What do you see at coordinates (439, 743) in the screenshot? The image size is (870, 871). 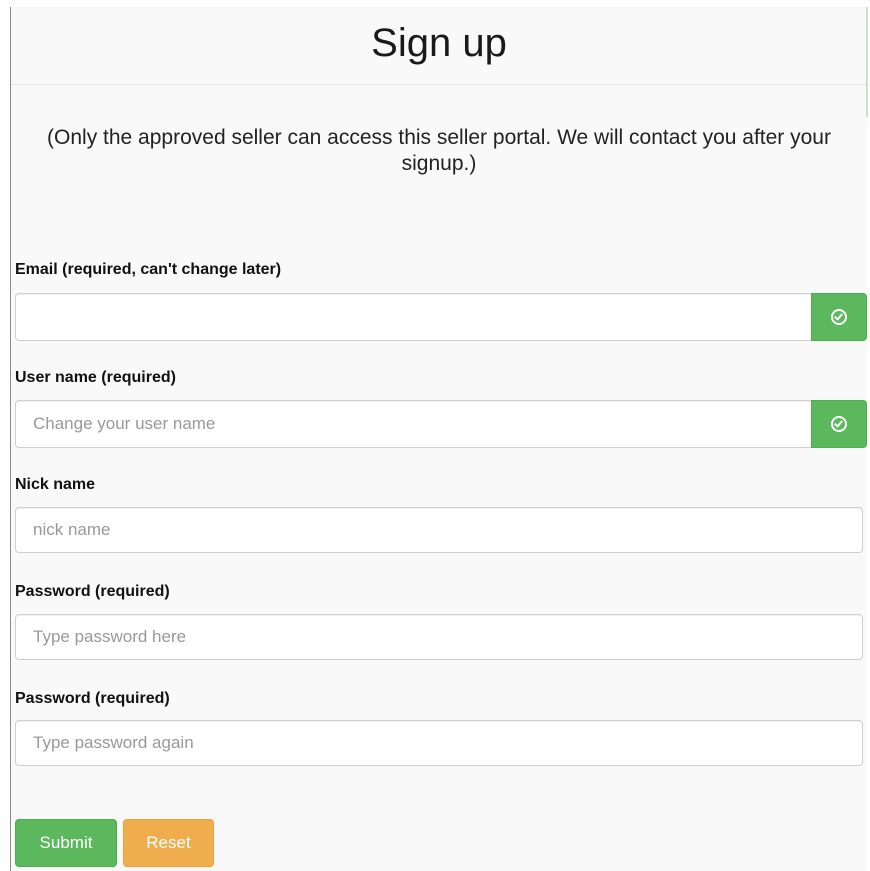 I see `password-confirm-input: Type password again` at bounding box center [439, 743].